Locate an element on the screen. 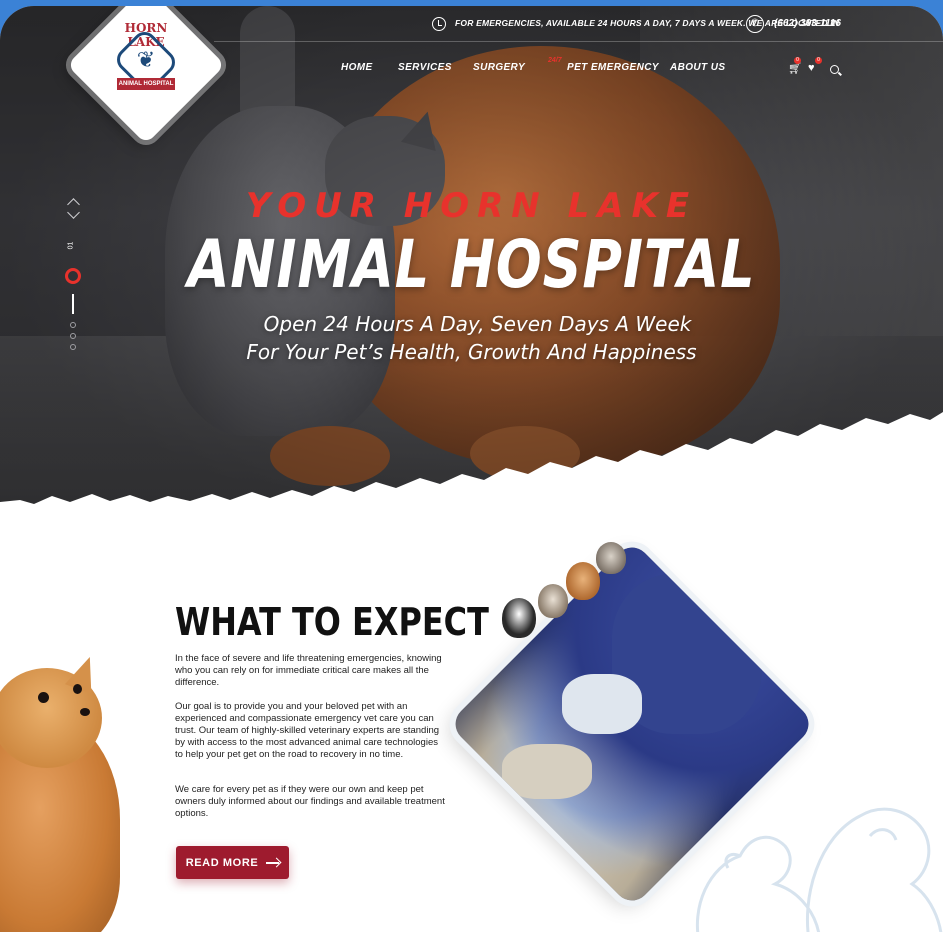 This screenshot has width=943, height=932. pomeranian-nose is located at coordinates (85, 712).